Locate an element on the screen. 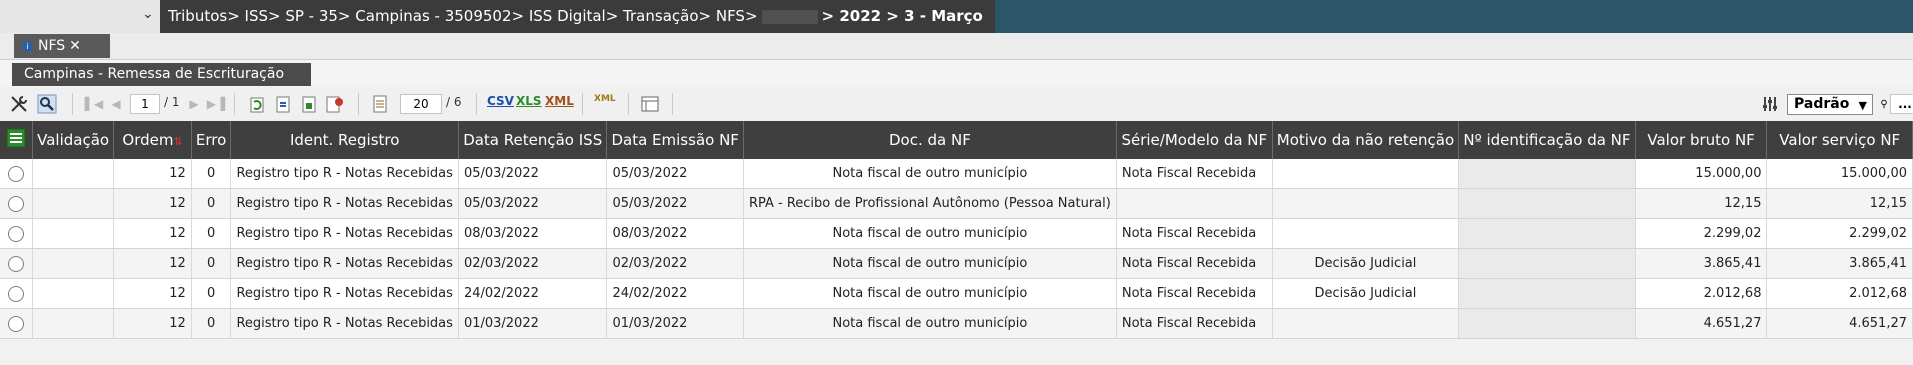 Image resolution: width=1913 pixels, height=365 pixels. cell-data-retencao: 01/03/2022 is located at coordinates (533, 323).